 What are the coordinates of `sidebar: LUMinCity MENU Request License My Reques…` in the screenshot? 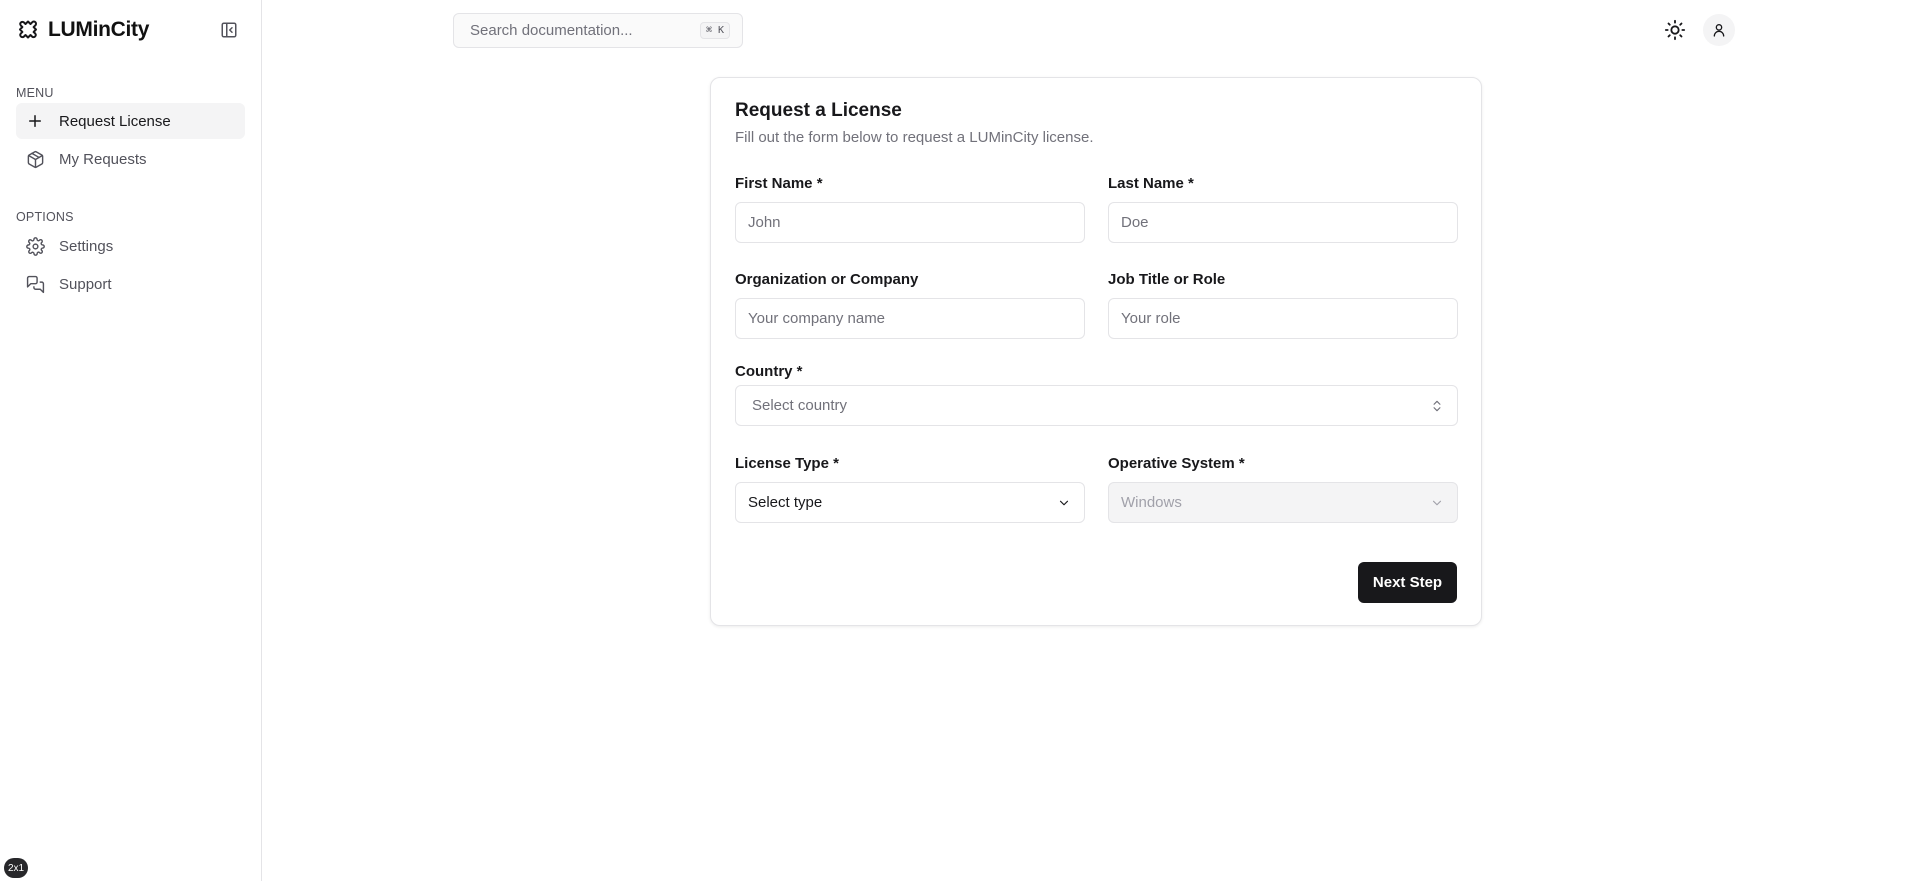 It's located at (131, 440).